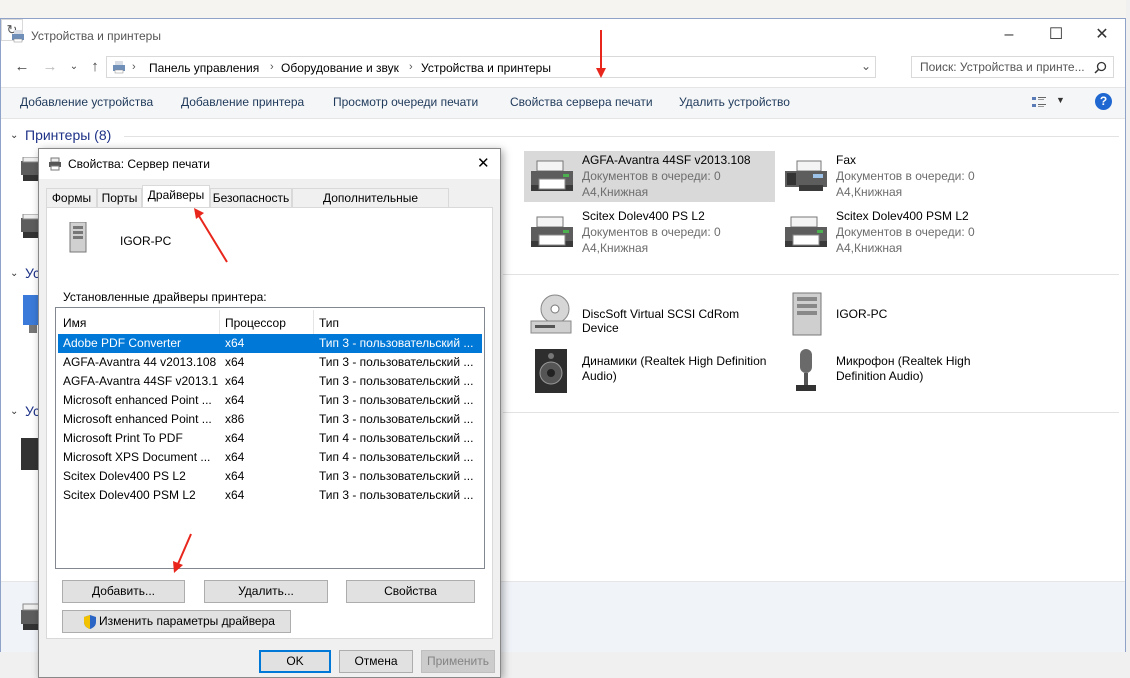 The width and height of the screenshot is (1130, 678). What do you see at coordinates (182, 553) in the screenshot?
I see `arrow-to-add-button` at bounding box center [182, 553].